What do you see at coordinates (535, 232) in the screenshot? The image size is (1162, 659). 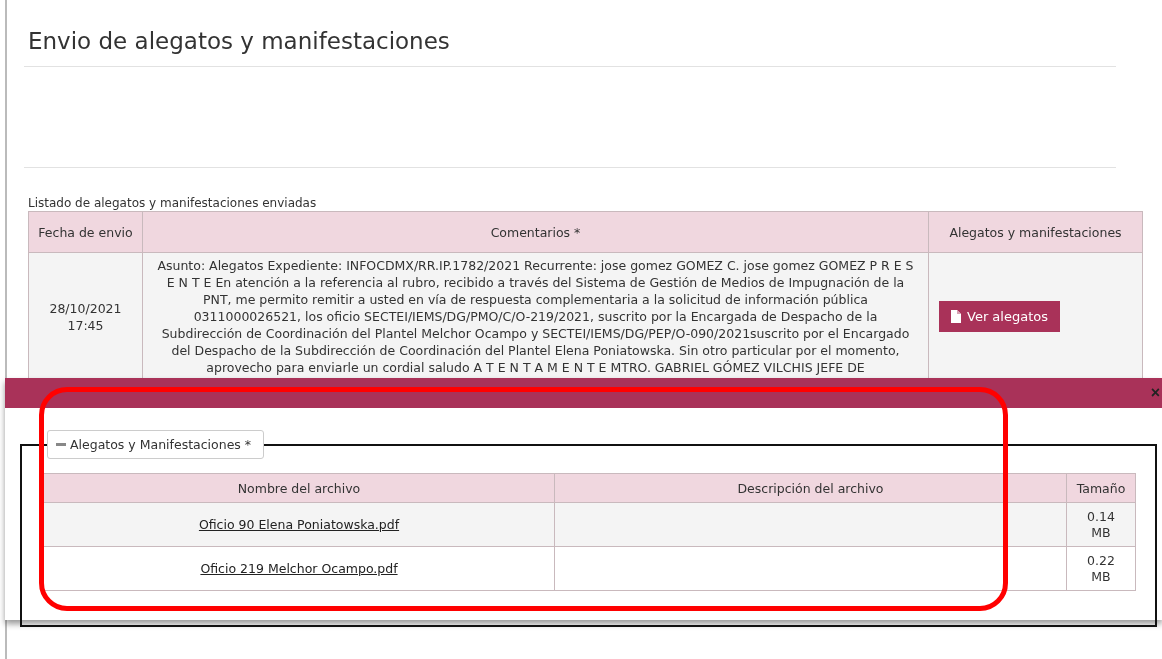 I see `column-header: Comentarios *` at bounding box center [535, 232].